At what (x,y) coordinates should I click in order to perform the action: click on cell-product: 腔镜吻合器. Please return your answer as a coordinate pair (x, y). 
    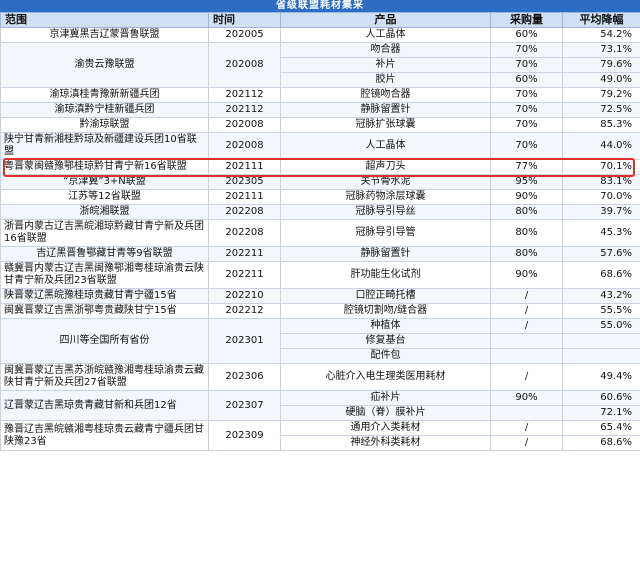
    Looking at the image, I should click on (385, 95).